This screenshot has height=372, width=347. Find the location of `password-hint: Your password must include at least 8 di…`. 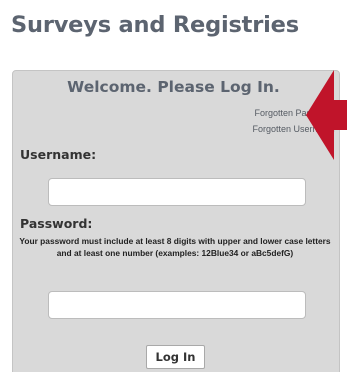

password-hint: Your password must include at least 8 di… is located at coordinates (175, 247).